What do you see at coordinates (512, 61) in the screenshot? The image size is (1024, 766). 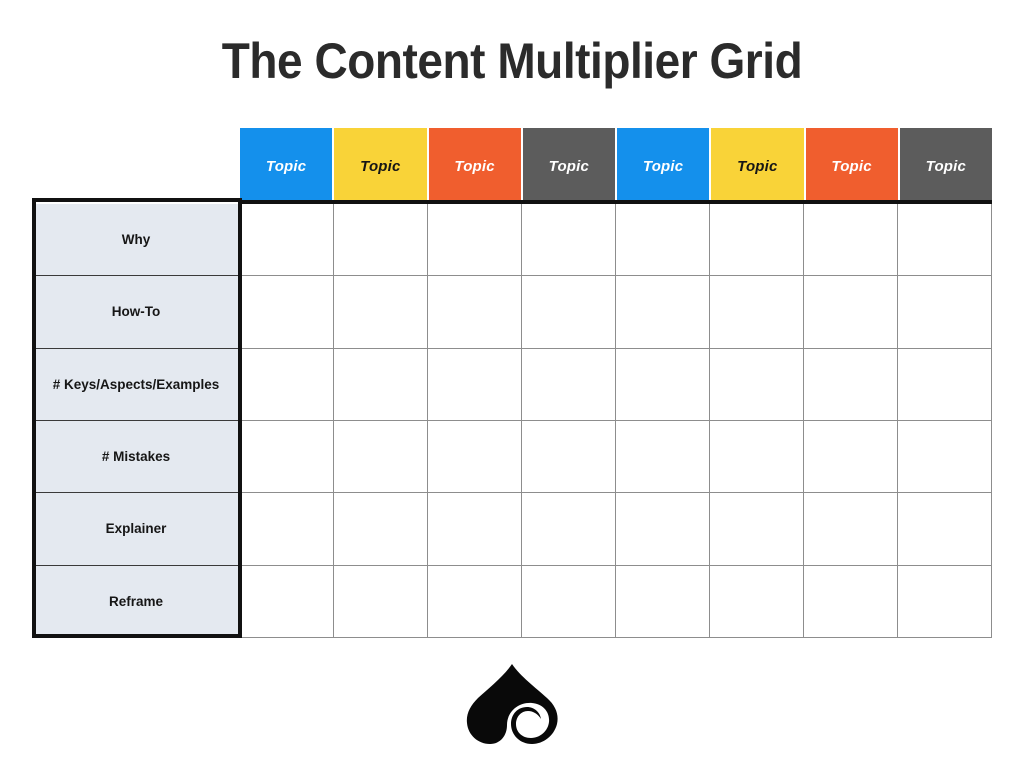 I see `page-title: The Content Multiplier Grid` at bounding box center [512, 61].